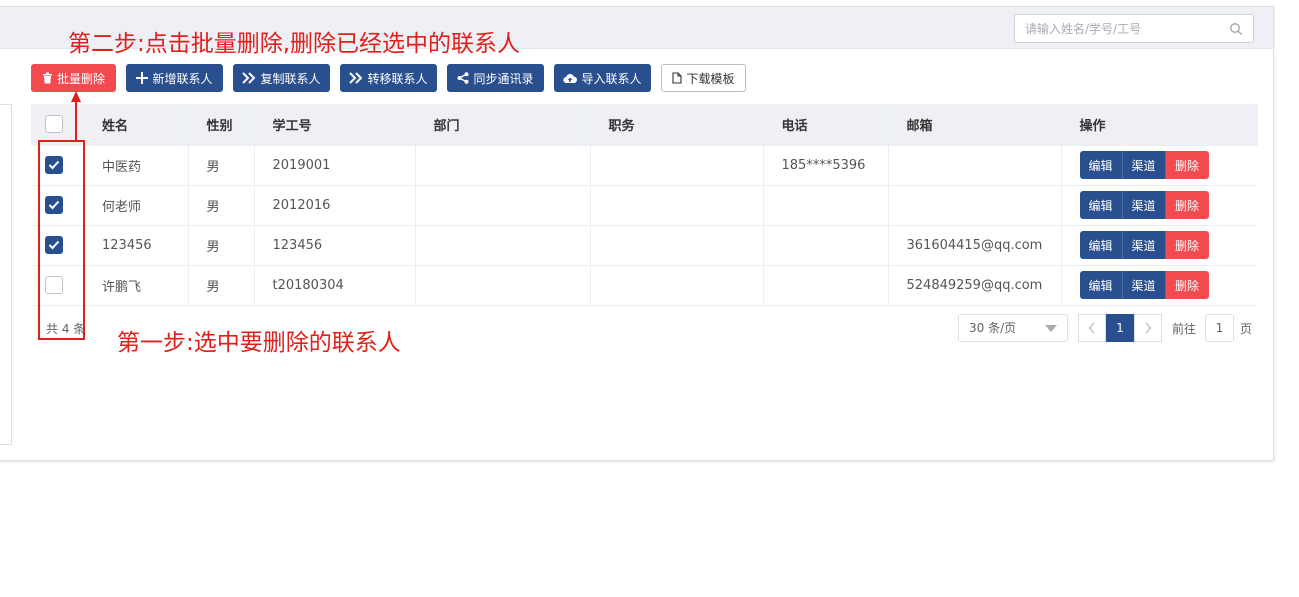 This screenshot has height=597, width=1299. I want to click on annotation-step1: 第一步:选中要删除的联系人, so click(259, 343).